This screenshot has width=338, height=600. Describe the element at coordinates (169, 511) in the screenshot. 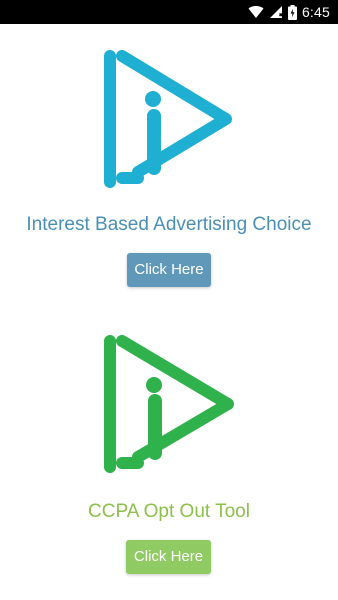

I see `section-title: CCPA Opt Out Tool` at that location.